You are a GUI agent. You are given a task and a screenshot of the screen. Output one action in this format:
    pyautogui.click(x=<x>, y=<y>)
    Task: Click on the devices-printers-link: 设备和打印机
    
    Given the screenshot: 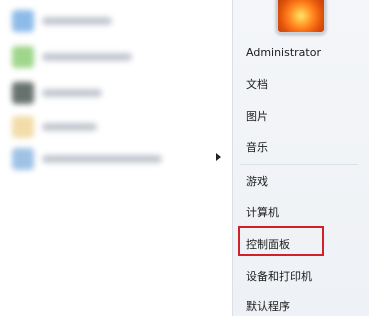 What is the action you would take?
    pyautogui.click(x=279, y=277)
    